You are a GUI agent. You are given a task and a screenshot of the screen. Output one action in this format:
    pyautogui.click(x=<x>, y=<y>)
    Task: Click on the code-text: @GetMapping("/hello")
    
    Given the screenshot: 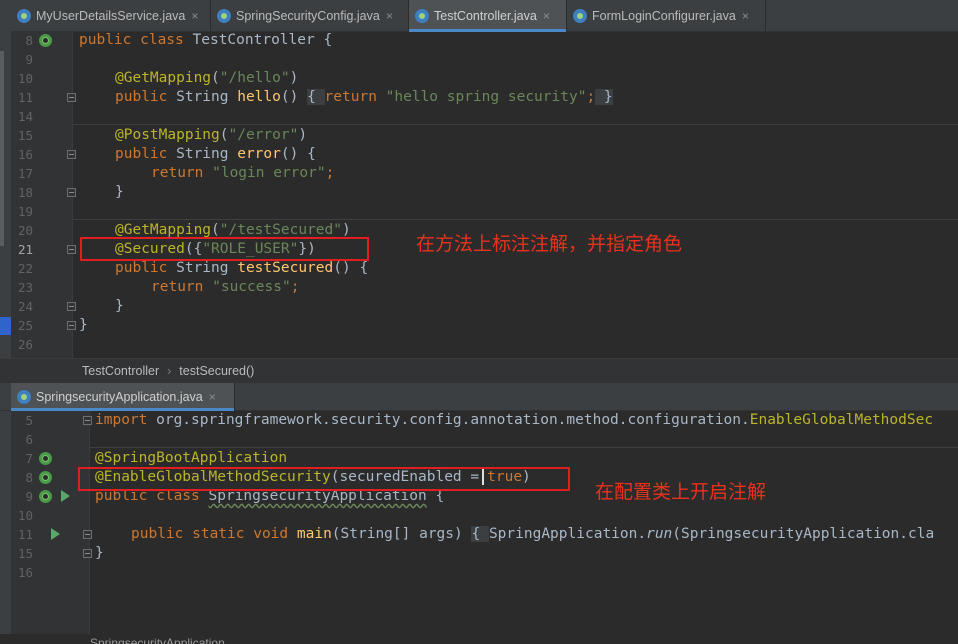 What is the action you would take?
    pyautogui.click(x=207, y=78)
    